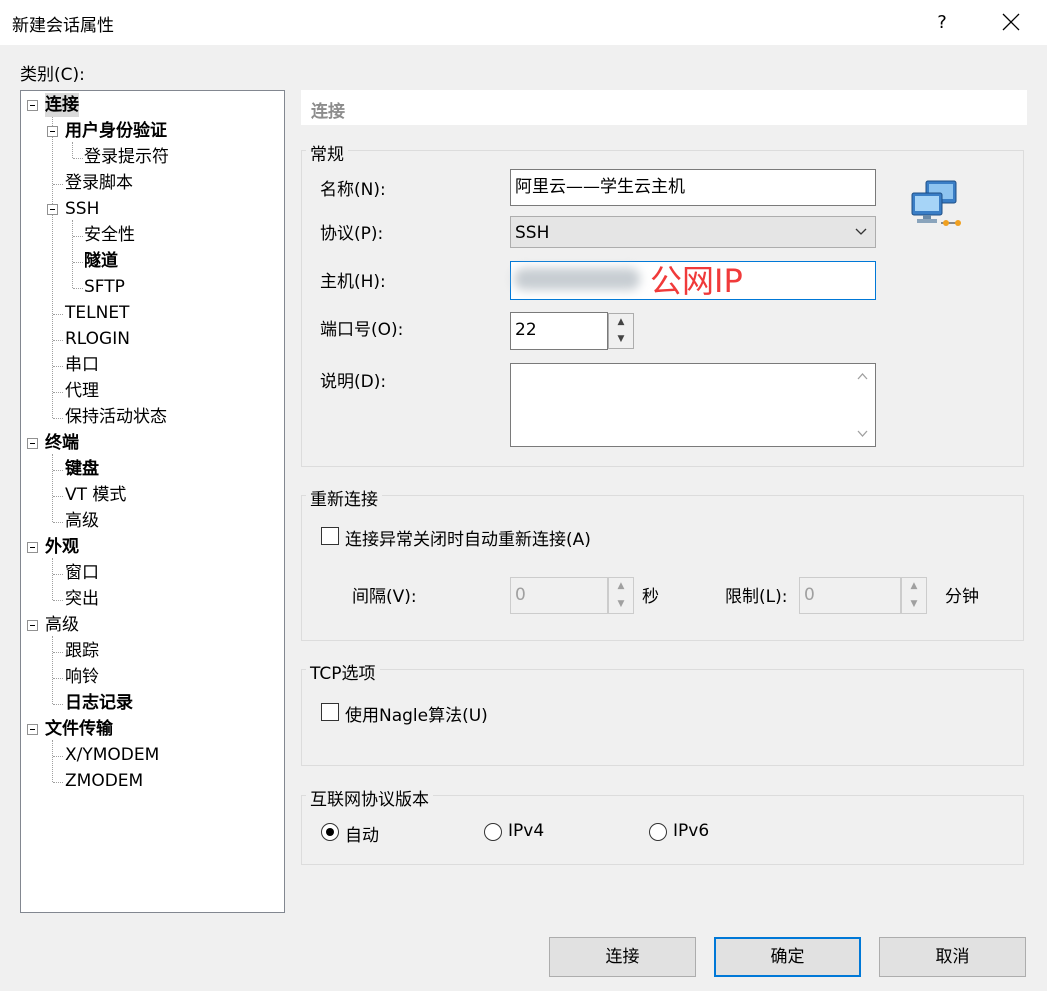 This screenshot has width=1047, height=991. I want to click on close-icon, so click(1011, 22).